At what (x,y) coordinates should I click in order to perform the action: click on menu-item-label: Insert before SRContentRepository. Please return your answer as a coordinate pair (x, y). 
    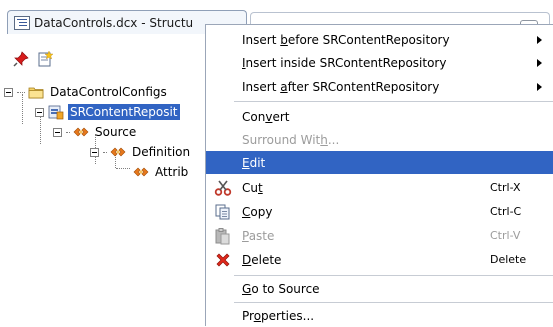
    Looking at the image, I should click on (346, 39).